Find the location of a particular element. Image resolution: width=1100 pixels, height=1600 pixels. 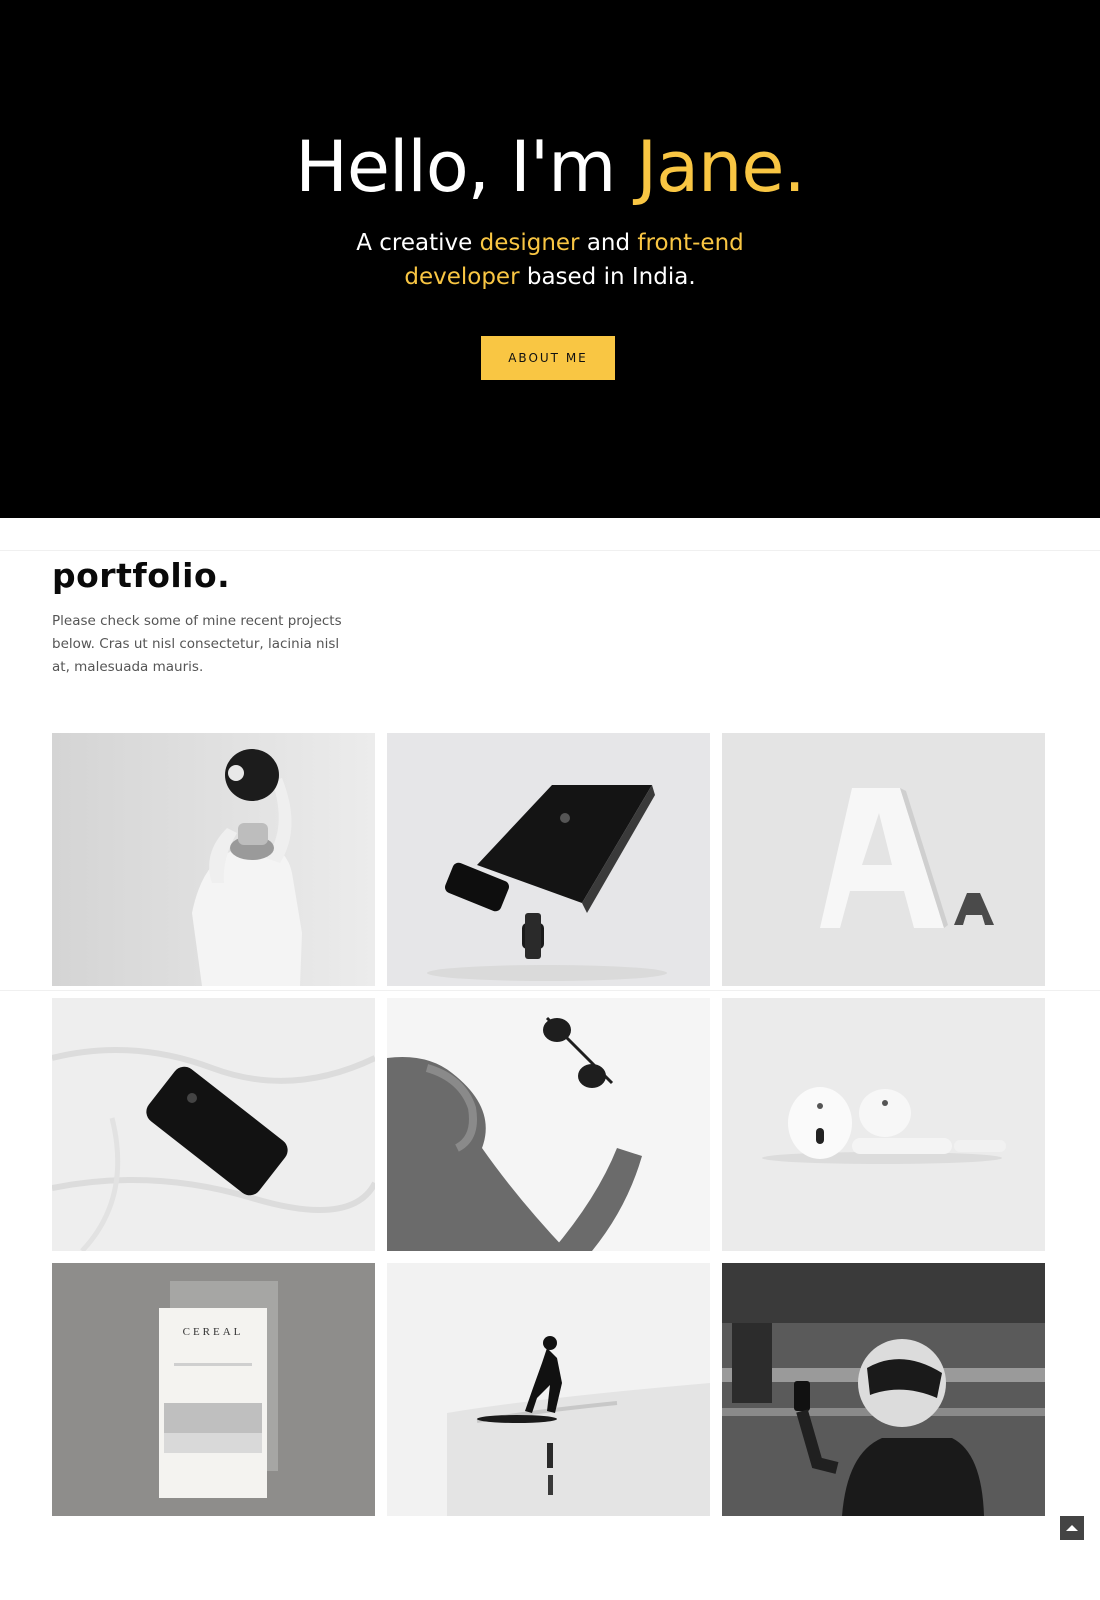

earbuds-image is located at coordinates (883, 1124).